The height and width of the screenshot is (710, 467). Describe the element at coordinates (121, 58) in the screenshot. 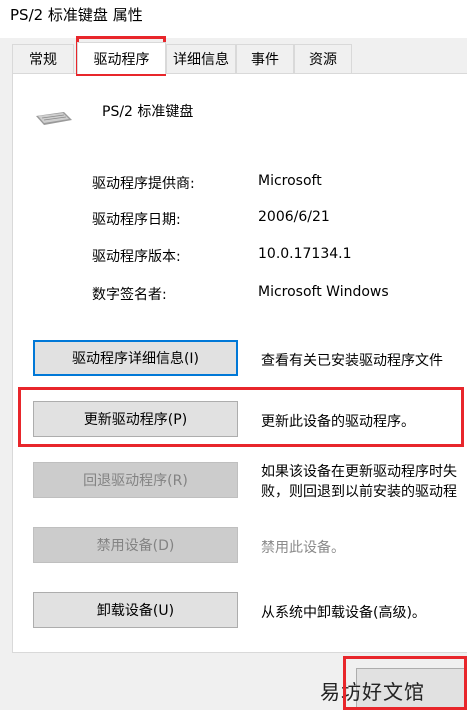

I see `tab-driver: 驱动程序` at that location.